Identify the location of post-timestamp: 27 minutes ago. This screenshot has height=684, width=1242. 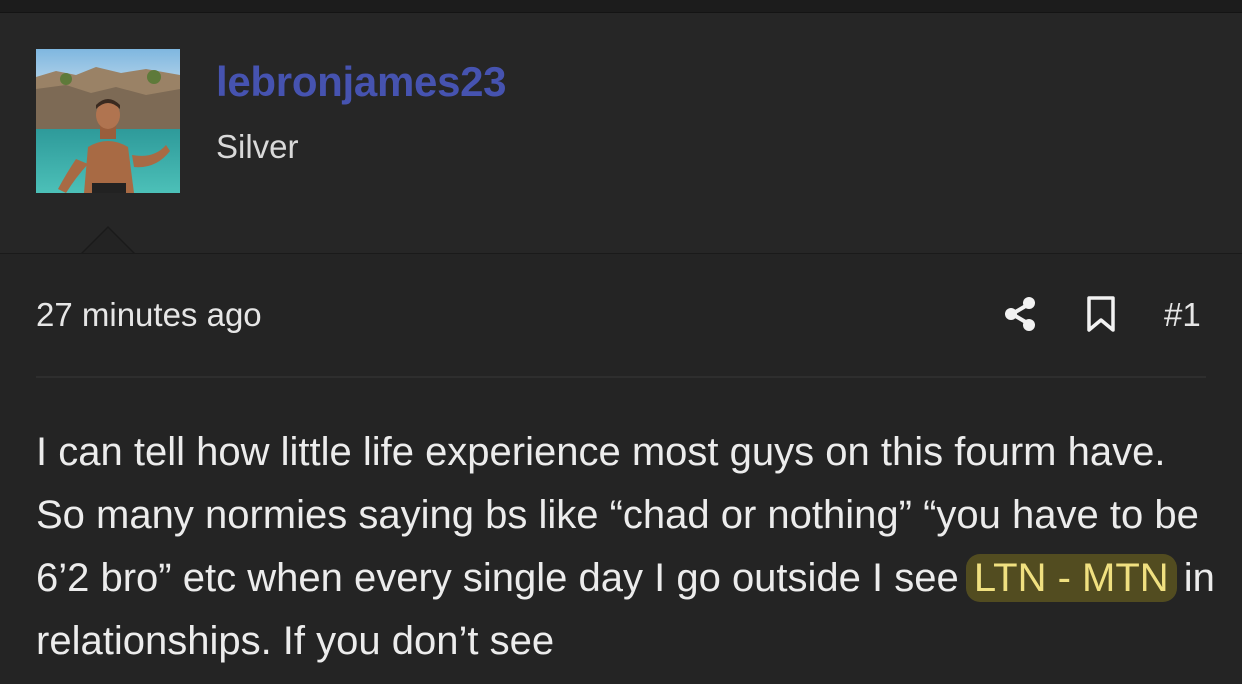
(149, 315).